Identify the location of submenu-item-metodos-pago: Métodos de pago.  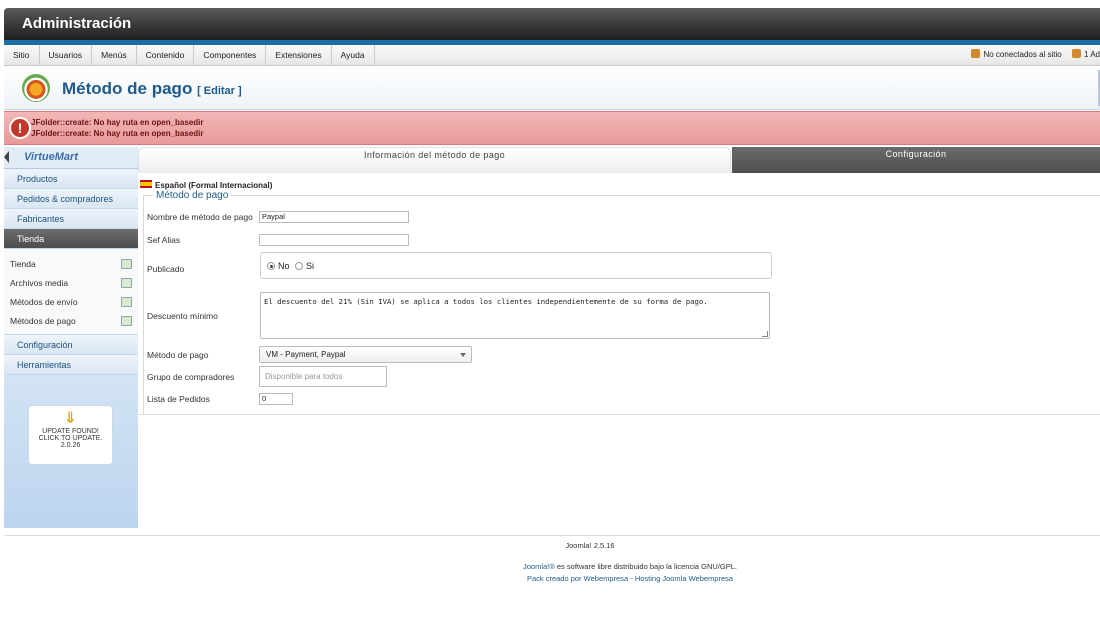
(71, 321).